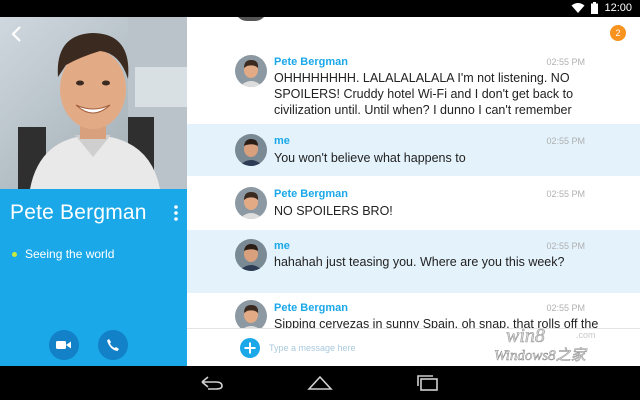 This screenshot has width=640, height=400. I want to click on unread-badge: 2, so click(618, 33).